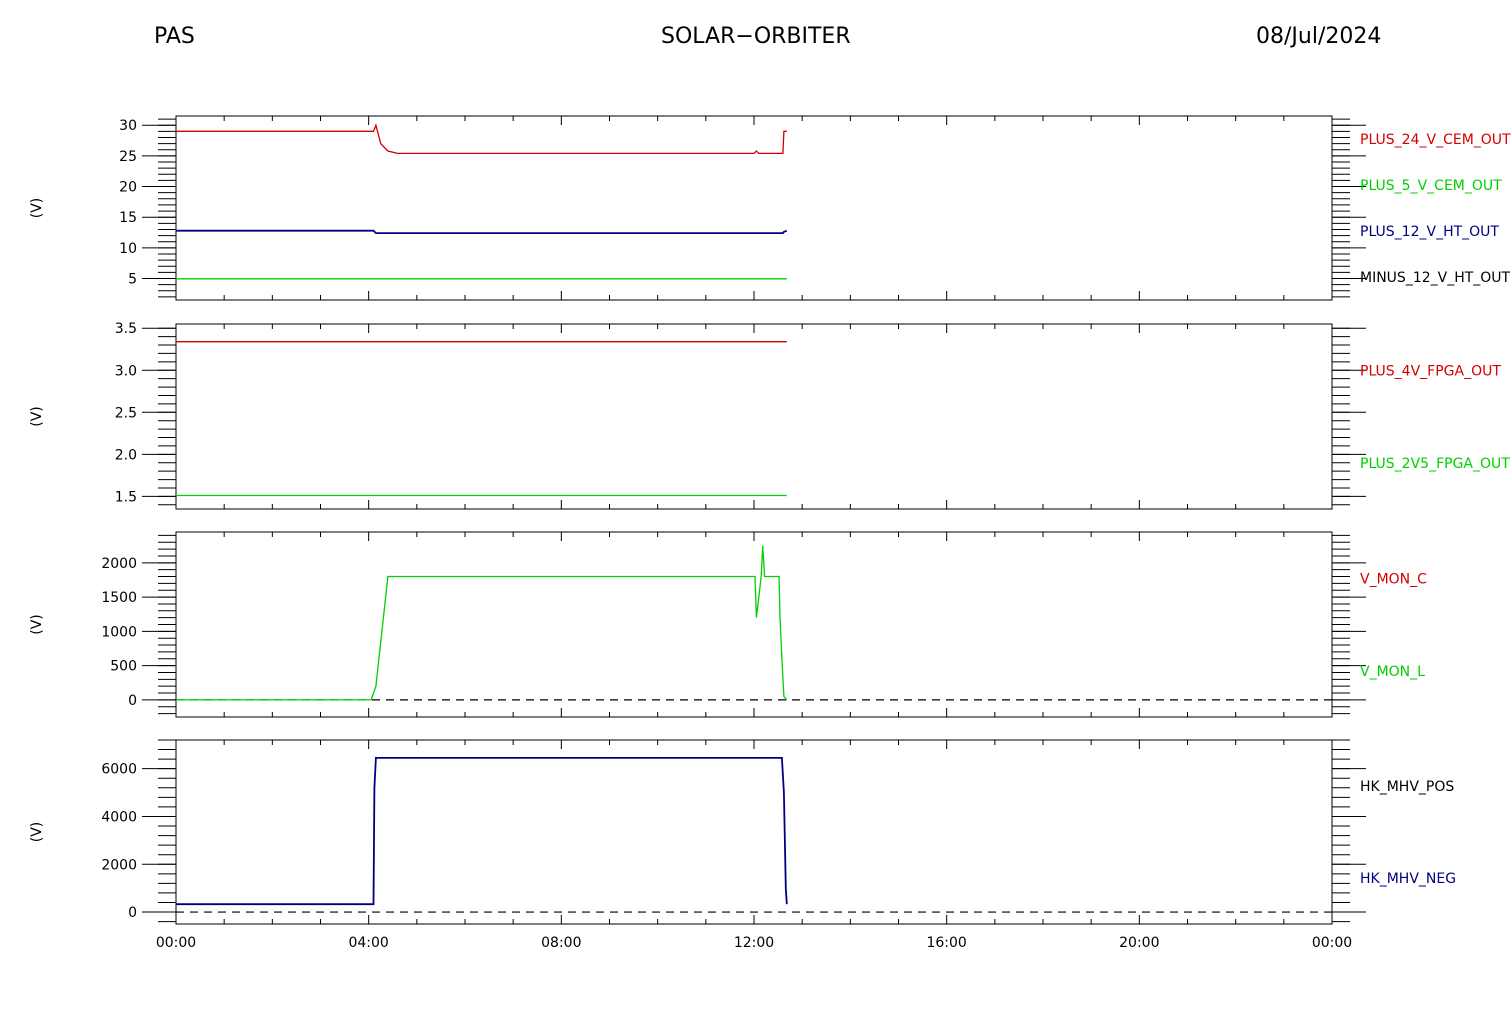  I want to click on legend-entry: PLUS_2V5_FPGA_OUT, so click(1435, 464).